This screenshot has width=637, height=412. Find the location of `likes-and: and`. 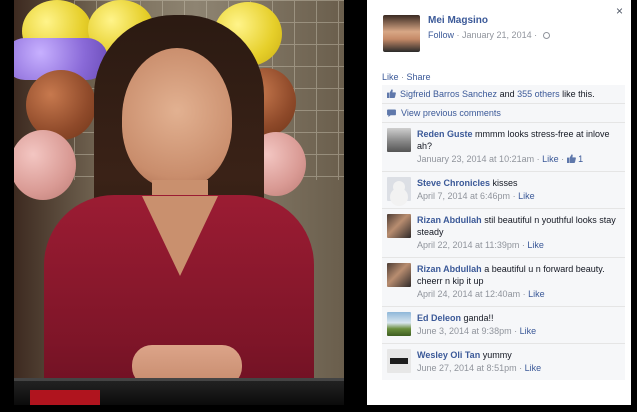

likes-and: and is located at coordinates (507, 94).